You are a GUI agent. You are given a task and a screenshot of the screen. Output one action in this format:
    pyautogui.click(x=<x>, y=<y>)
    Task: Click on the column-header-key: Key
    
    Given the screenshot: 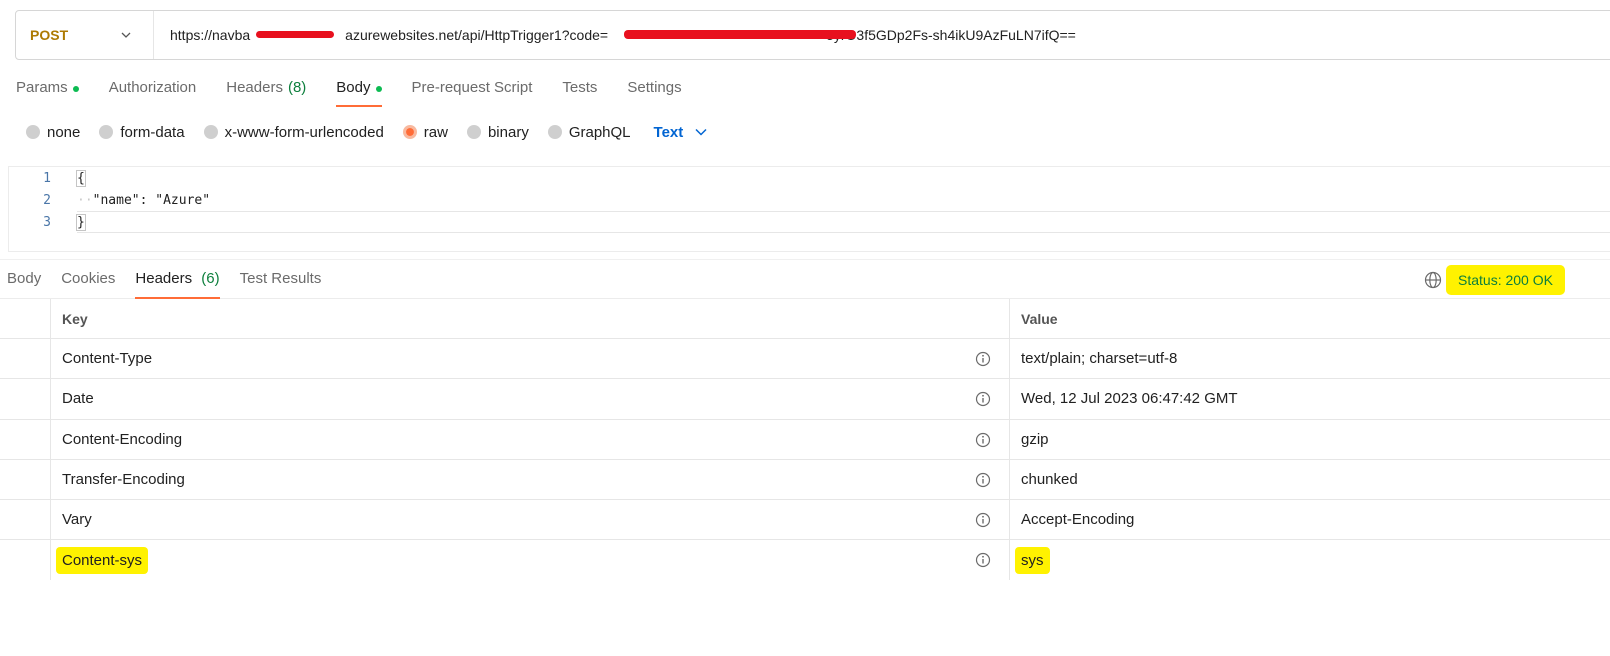 What is the action you would take?
    pyautogui.click(x=530, y=319)
    